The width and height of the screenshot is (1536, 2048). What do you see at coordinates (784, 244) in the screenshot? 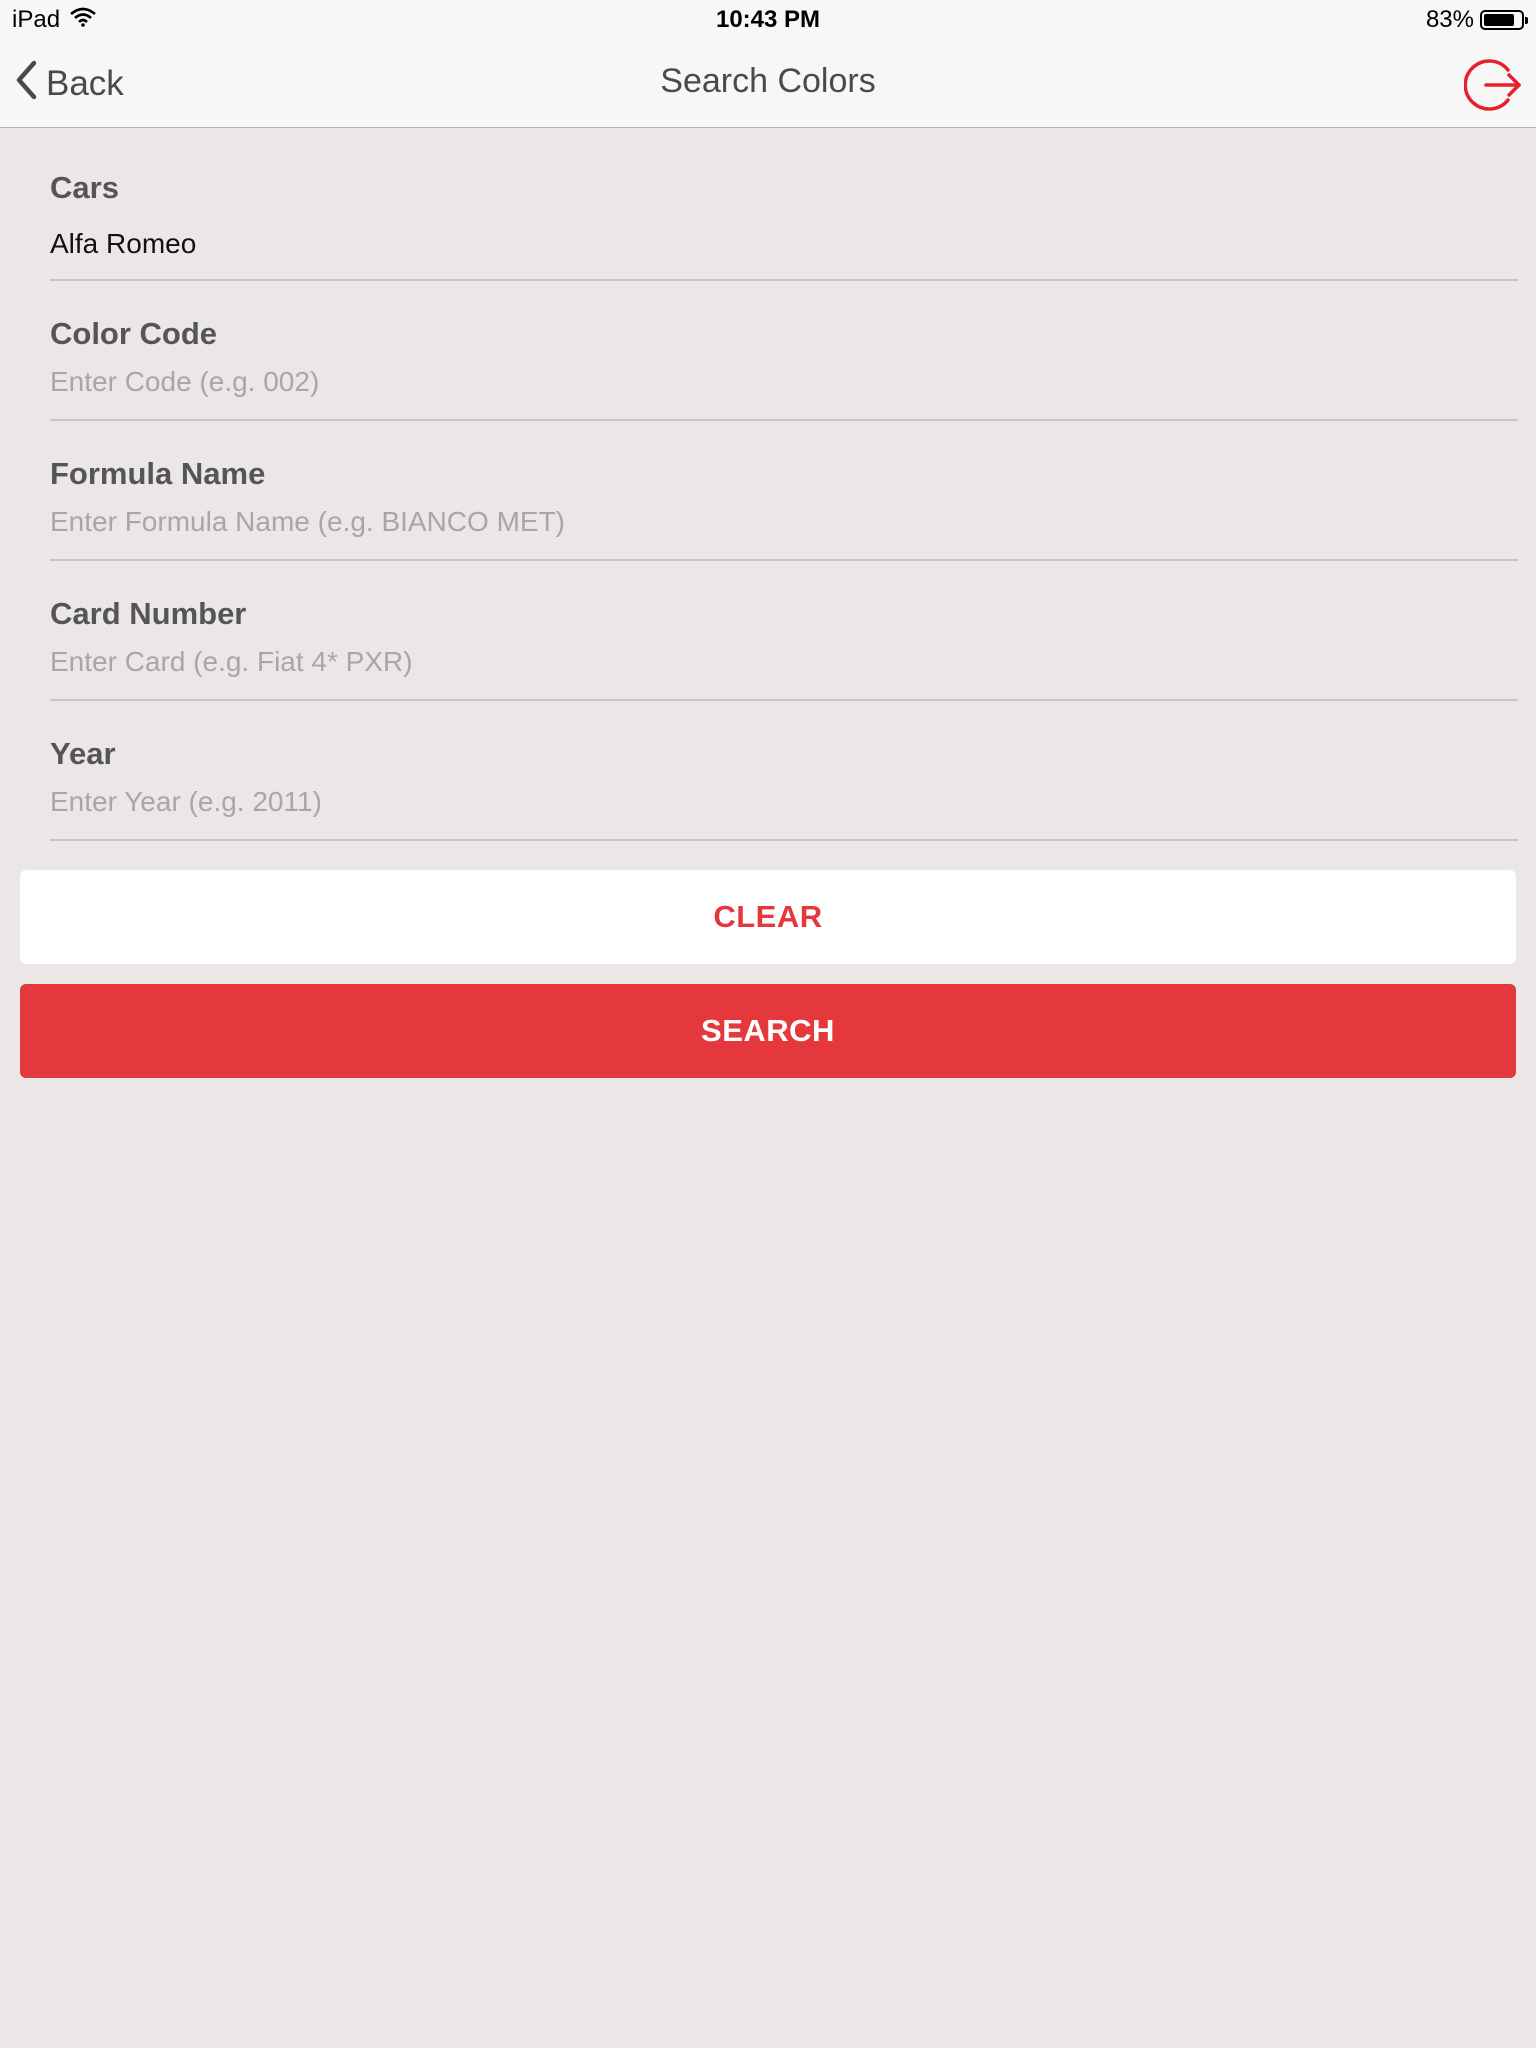
I see `cars-input` at bounding box center [784, 244].